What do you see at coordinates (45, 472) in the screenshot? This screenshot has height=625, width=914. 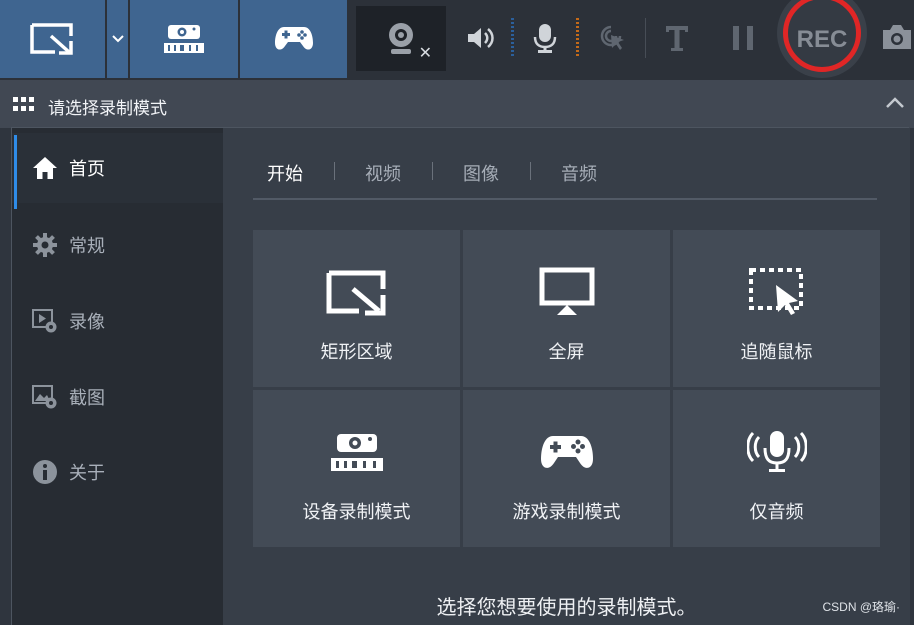 I see `info-icon` at bounding box center [45, 472].